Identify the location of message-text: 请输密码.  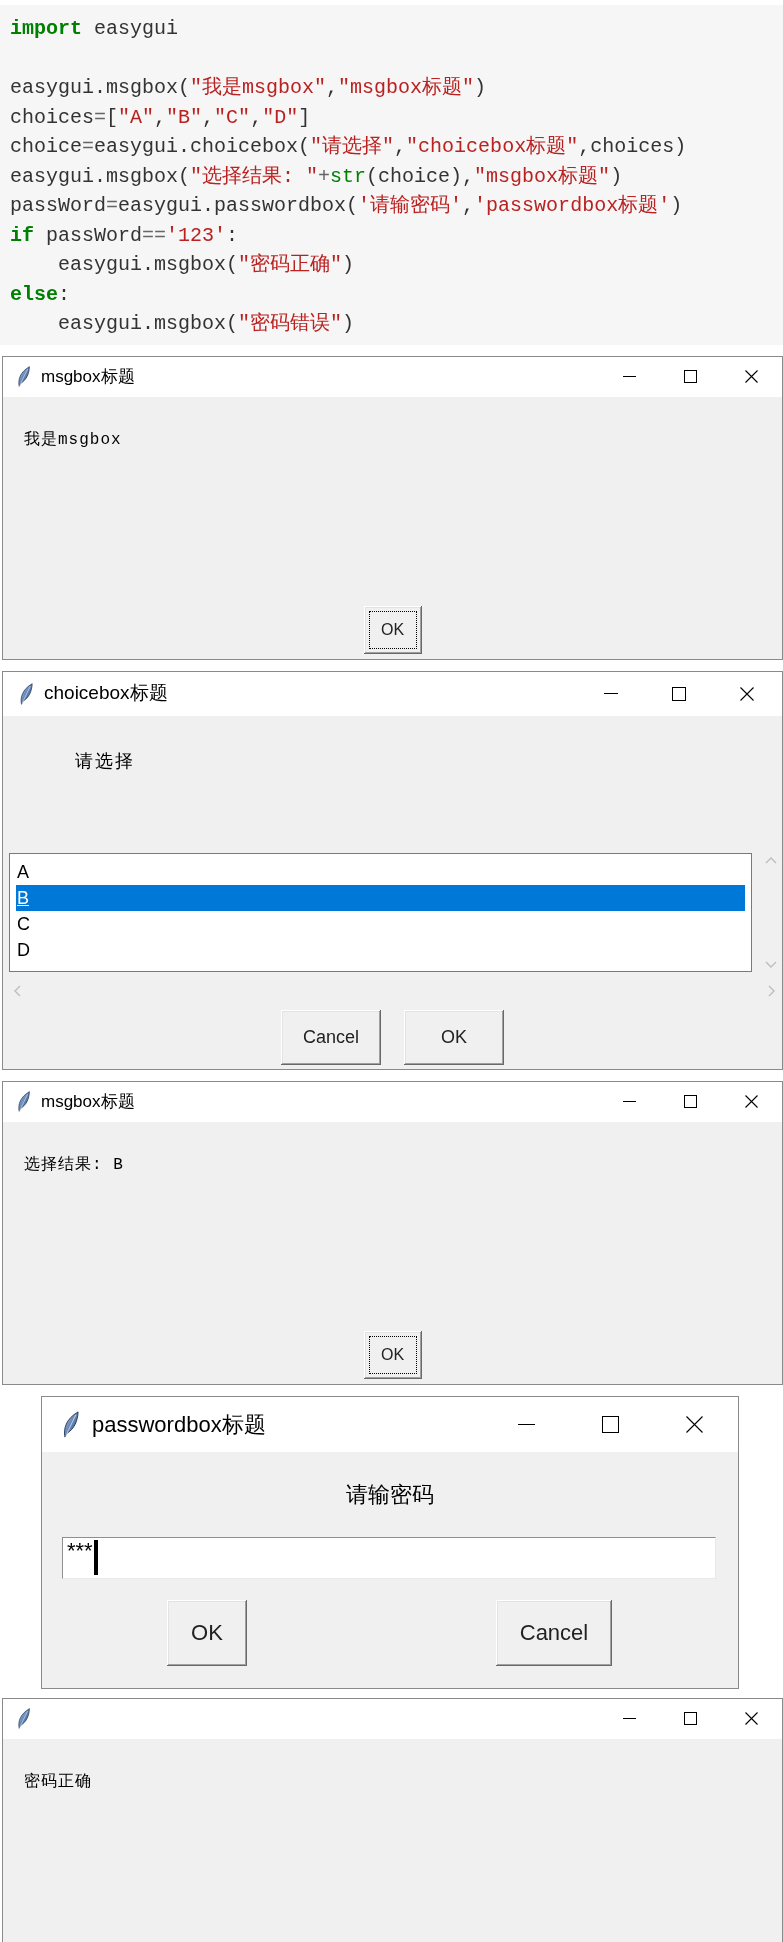
(390, 1494).